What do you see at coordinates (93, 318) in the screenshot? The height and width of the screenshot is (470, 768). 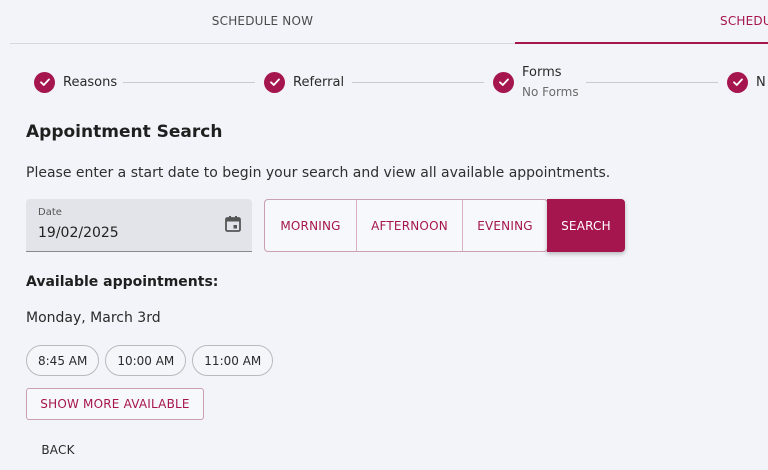 I see `appointment-date-heading: Monday, March 3rd` at bounding box center [93, 318].